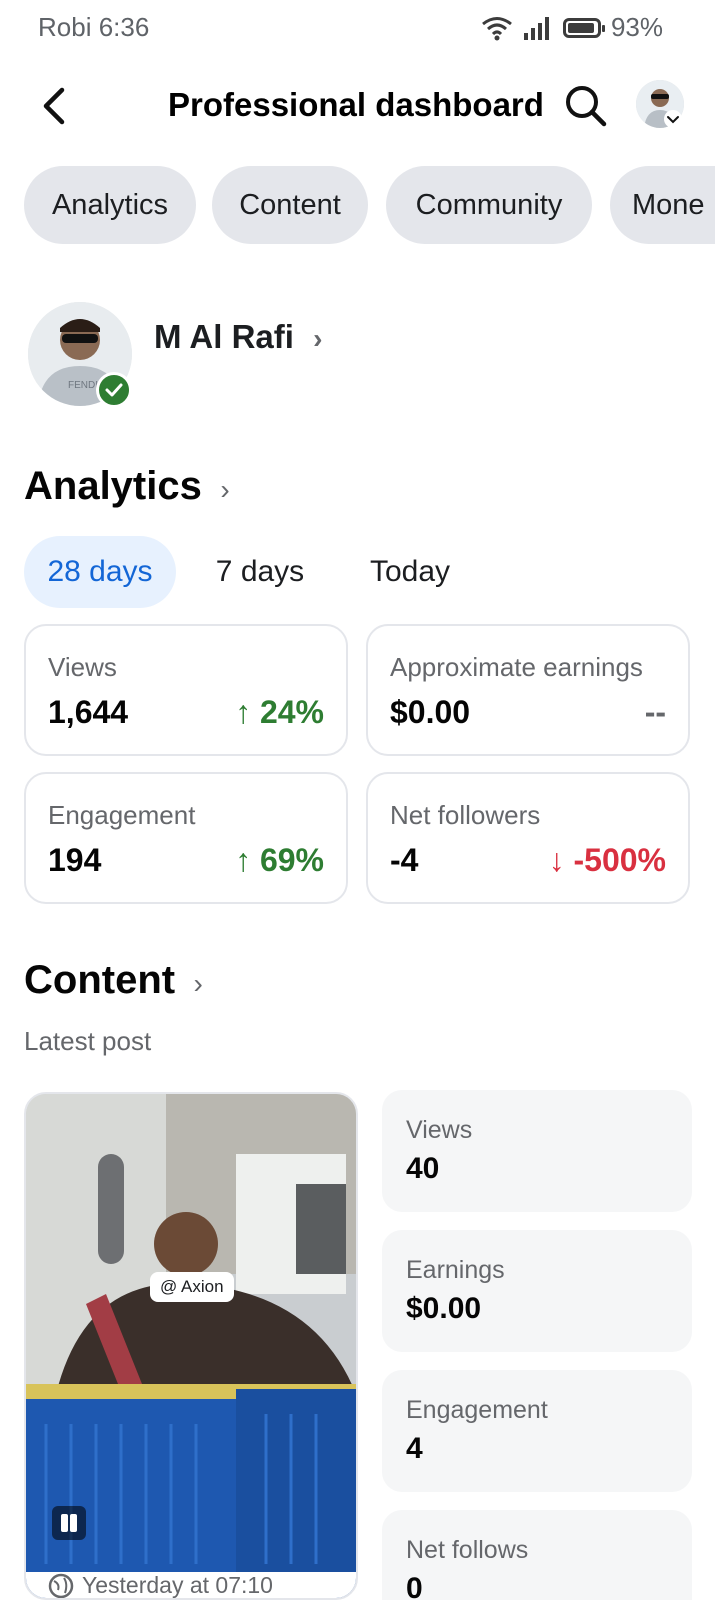 This screenshot has width=715, height=1606. What do you see at coordinates (662, 205) in the screenshot?
I see `chip-monetization: Mone` at bounding box center [662, 205].